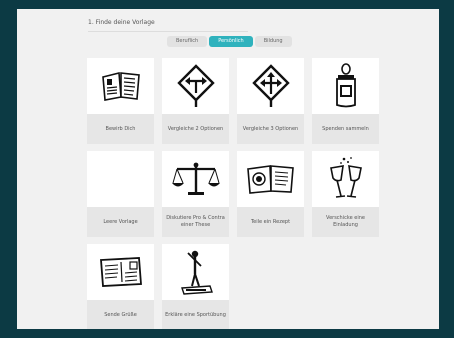 This screenshot has width=454, height=338. I want to click on step-title: 1. Finde deine Vorlage, so click(121, 22).